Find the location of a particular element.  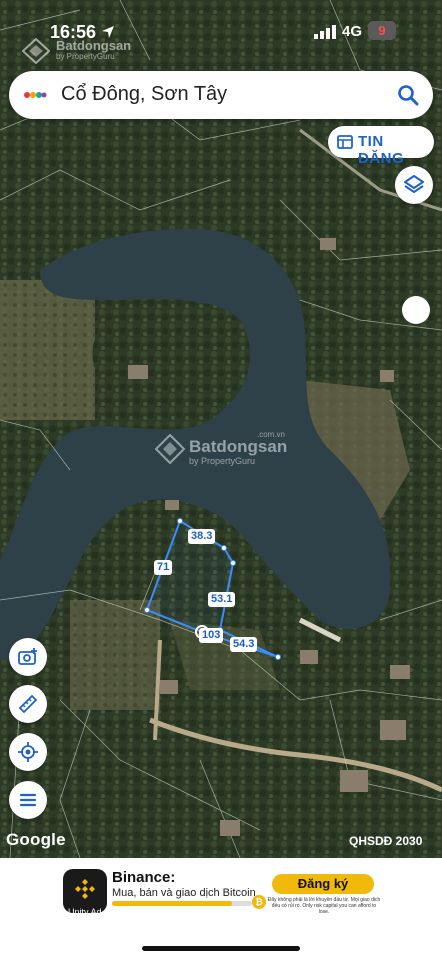

google-attribution: Google is located at coordinates (36, 839).